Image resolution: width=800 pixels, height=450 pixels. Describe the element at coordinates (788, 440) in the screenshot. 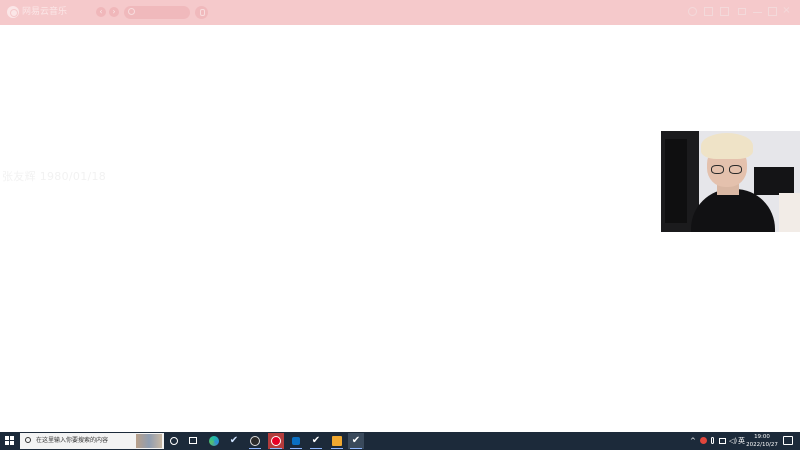

I see `notification-center-icon` at that location.